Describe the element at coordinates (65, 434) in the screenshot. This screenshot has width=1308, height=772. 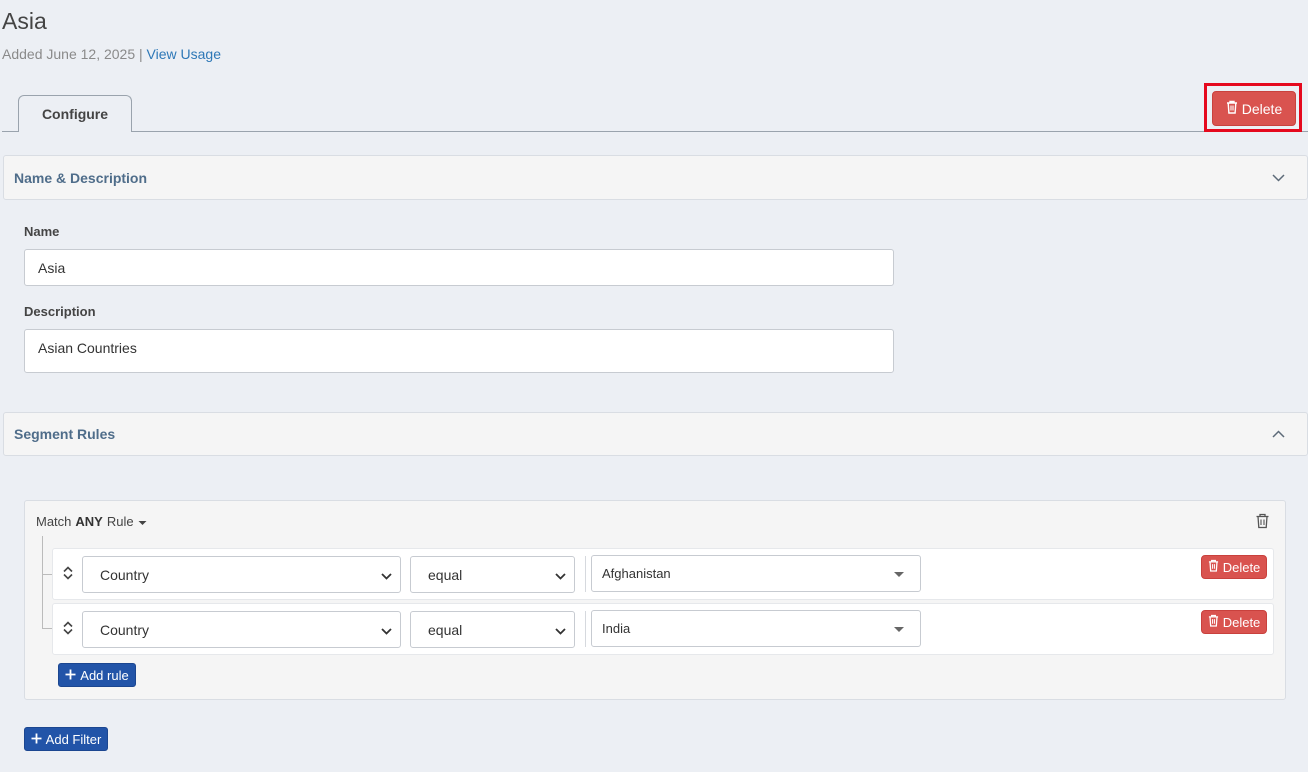
I see `section-title: Segment Rules` at that location.